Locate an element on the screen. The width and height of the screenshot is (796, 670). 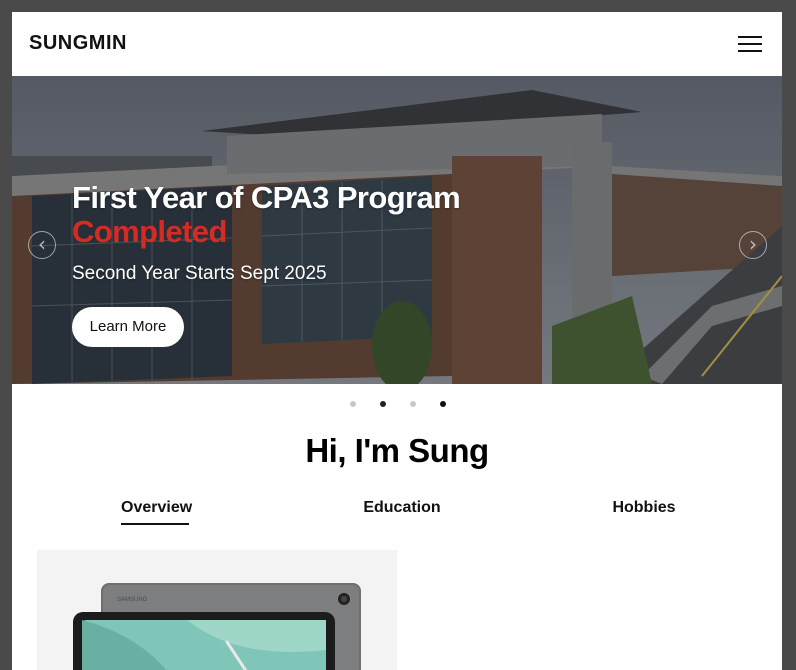
tab-overview: Overview is located at coordinates (157, 512).